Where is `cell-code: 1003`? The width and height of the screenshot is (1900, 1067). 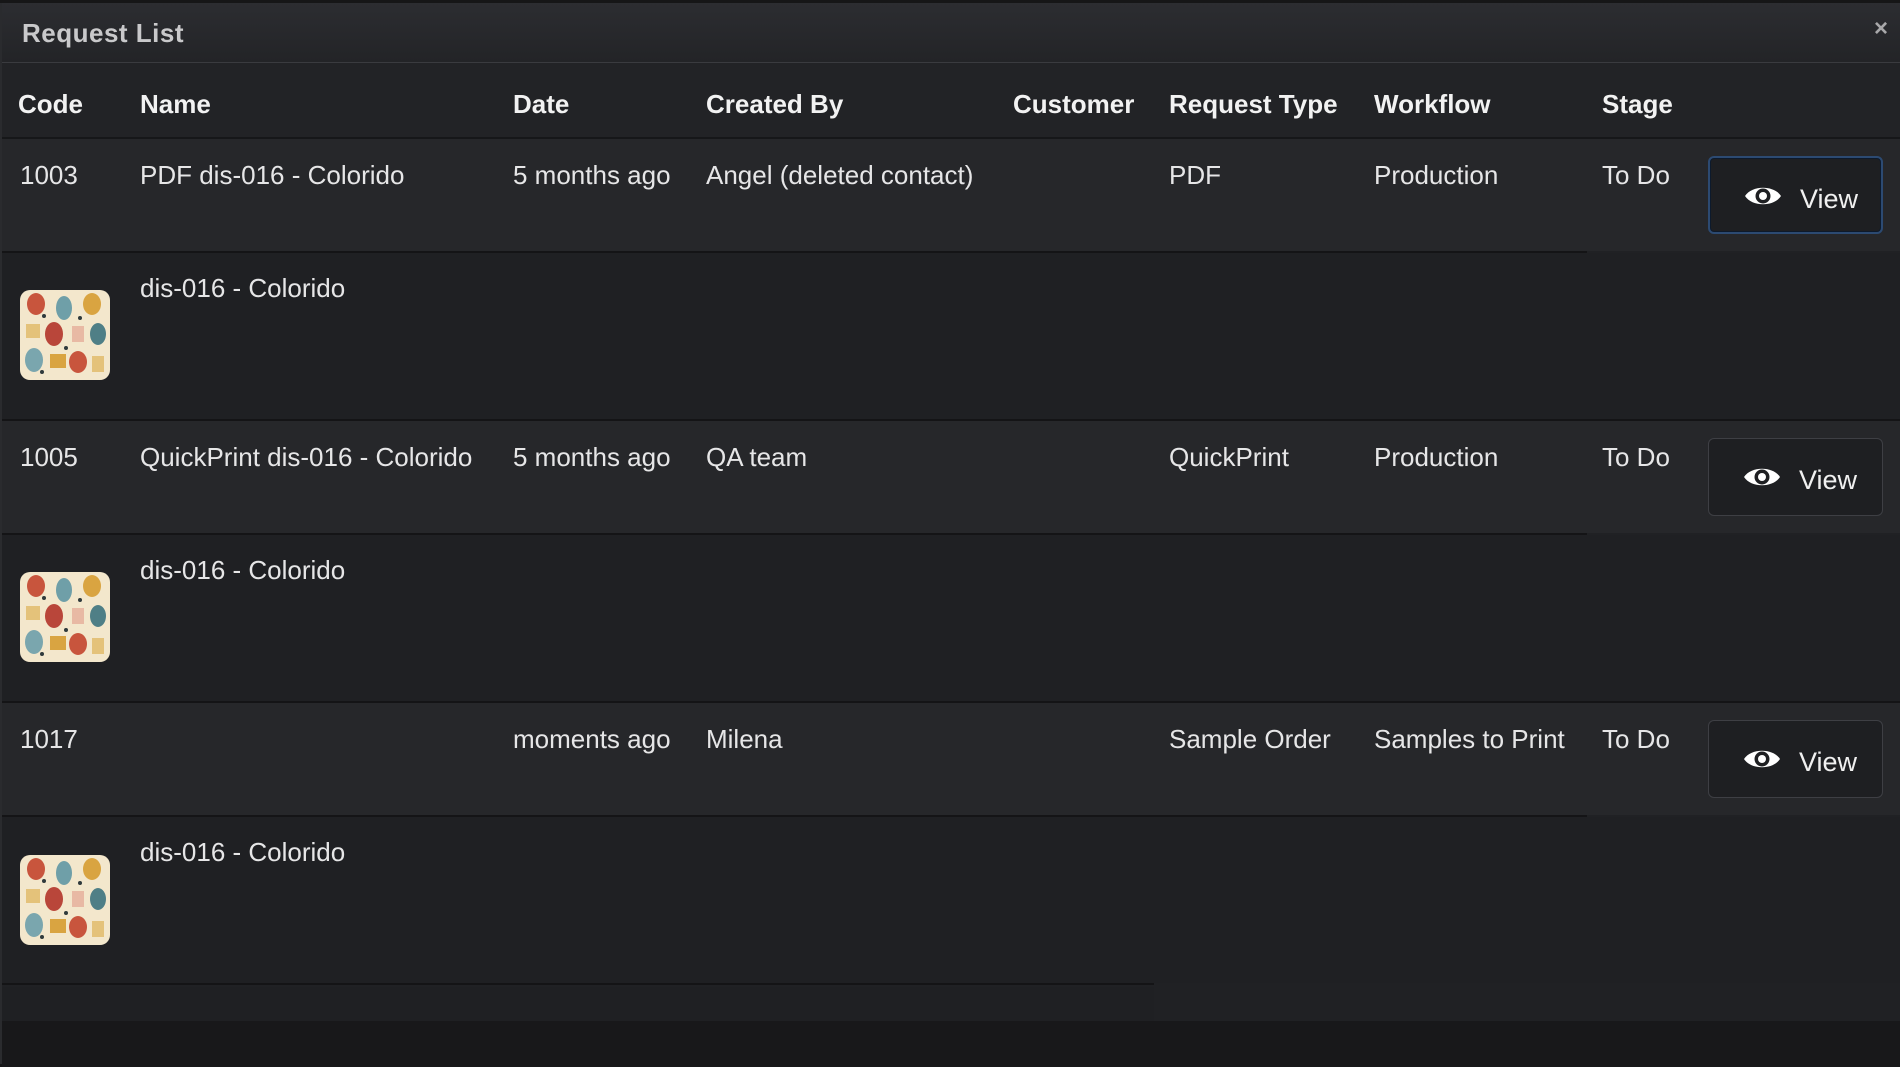
cell-code: 1003 is located at coordinates (49, 175).